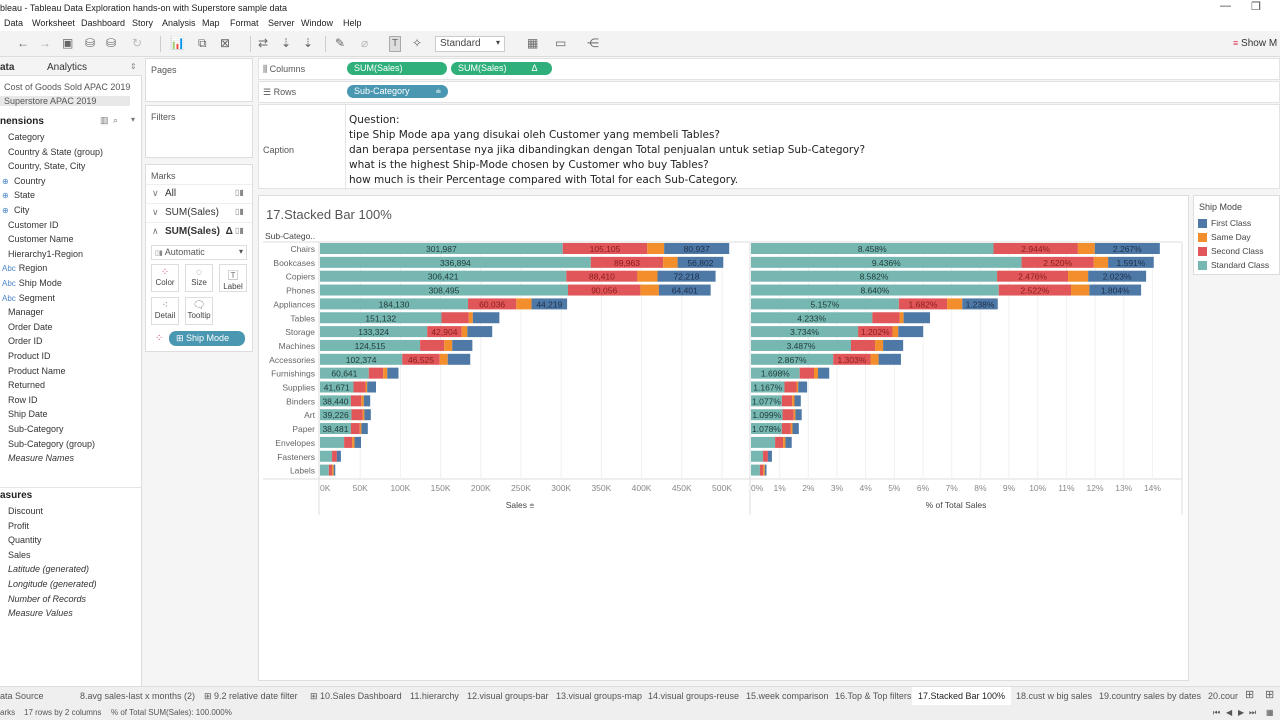 This screenshot has width=1280, height=720. I want to click on dimension-field: Sub-Category (group), so click(51, 444).